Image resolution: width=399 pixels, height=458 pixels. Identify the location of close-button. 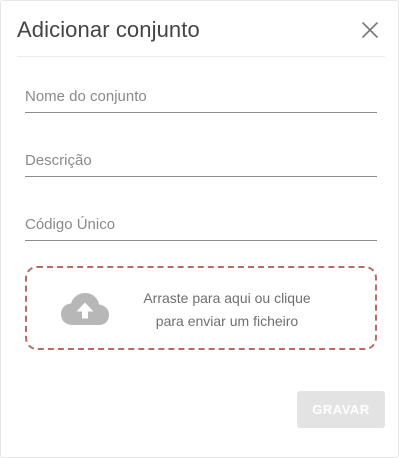
(370, 30).